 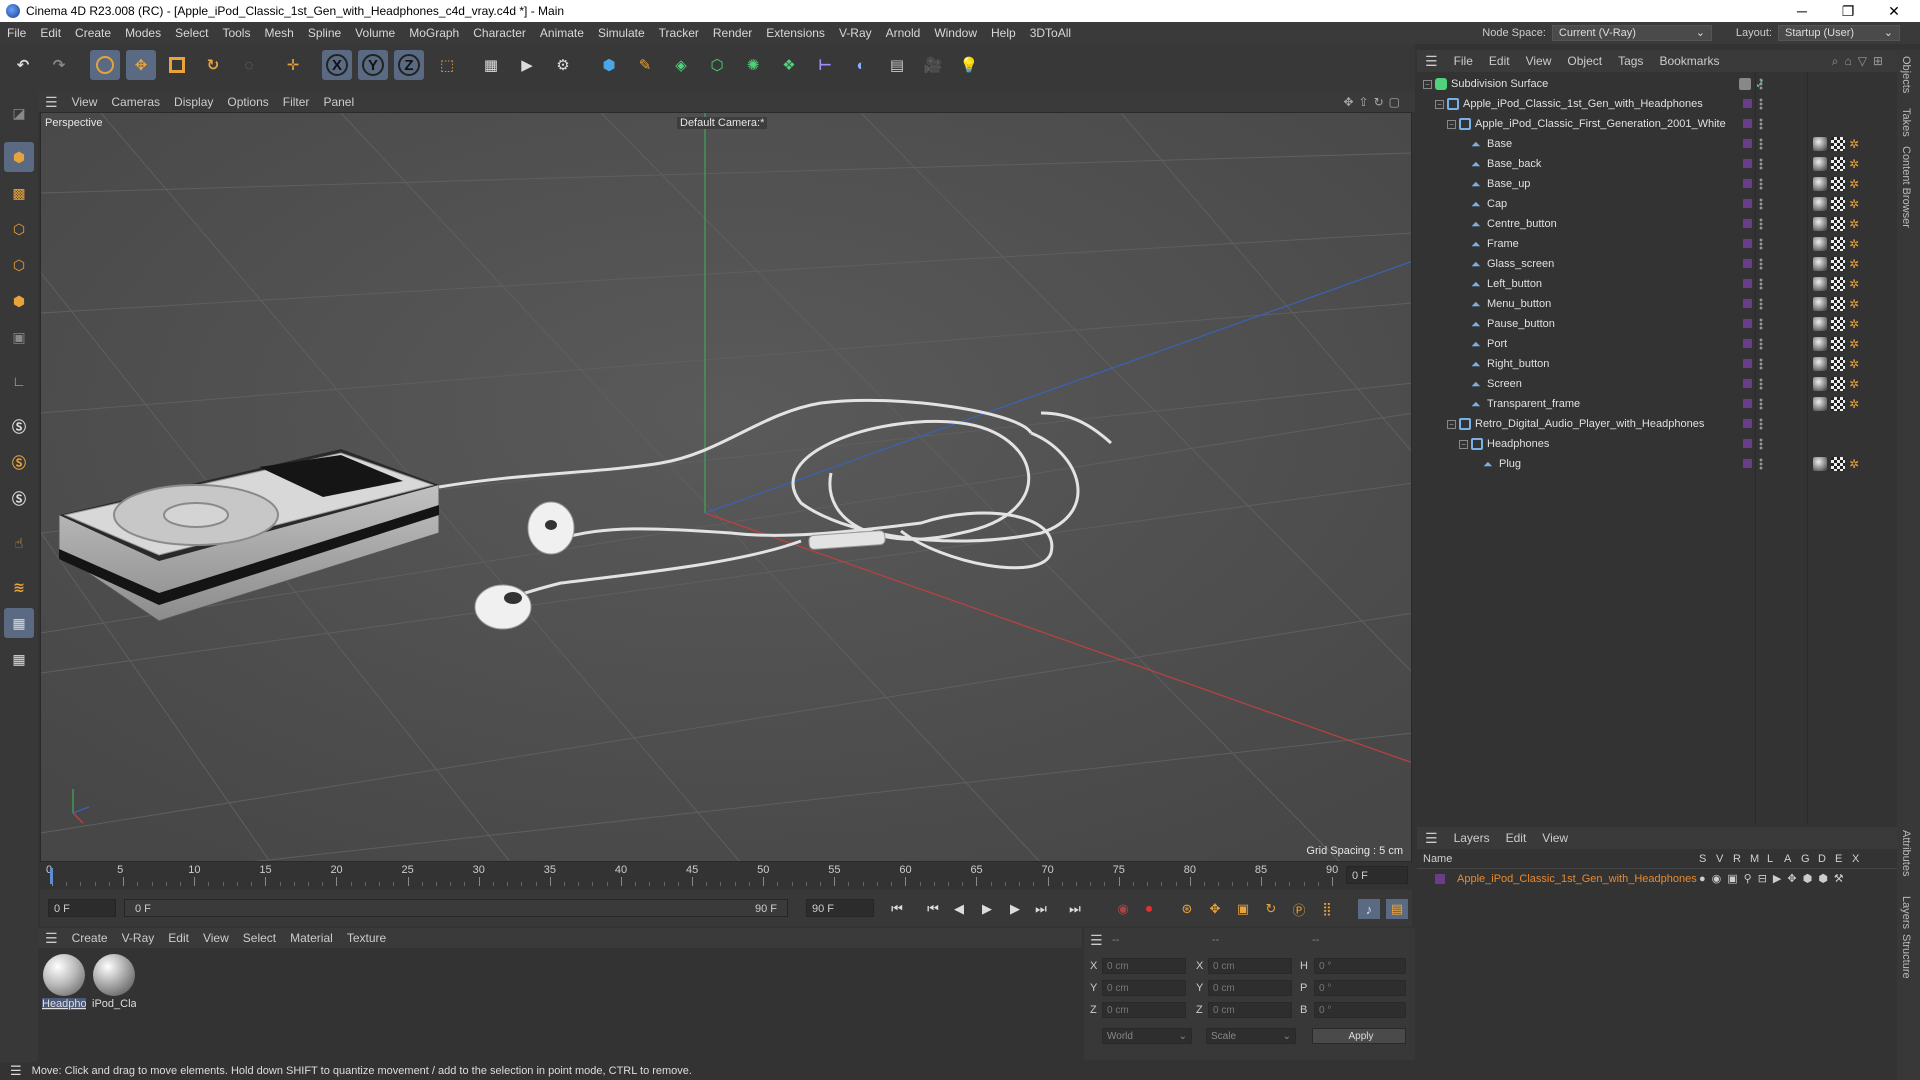 I want to click on material-swatch: Headpho, so click(x=64, y=982).